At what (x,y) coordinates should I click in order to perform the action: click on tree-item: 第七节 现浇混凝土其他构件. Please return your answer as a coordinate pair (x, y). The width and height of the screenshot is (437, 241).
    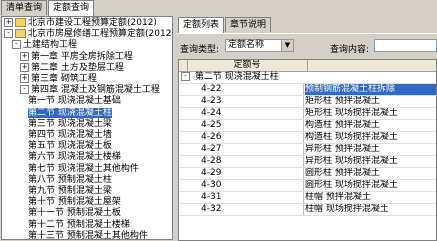
    Looking at the image, I should click on (83, 169).